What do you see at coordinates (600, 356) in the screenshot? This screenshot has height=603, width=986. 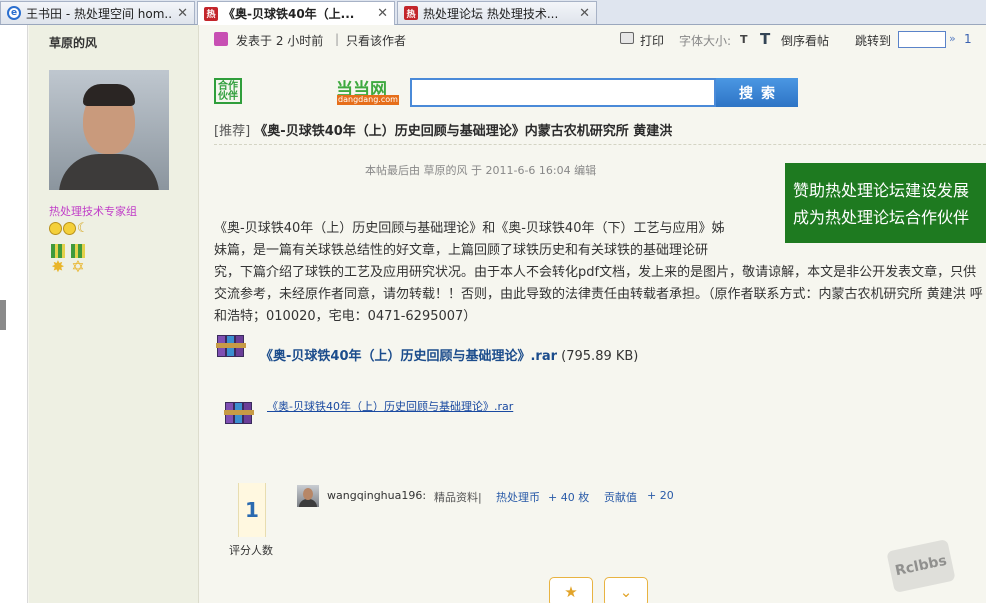 I see `attachment-size: (795.89 KB)` at bounding box center [600, 356].